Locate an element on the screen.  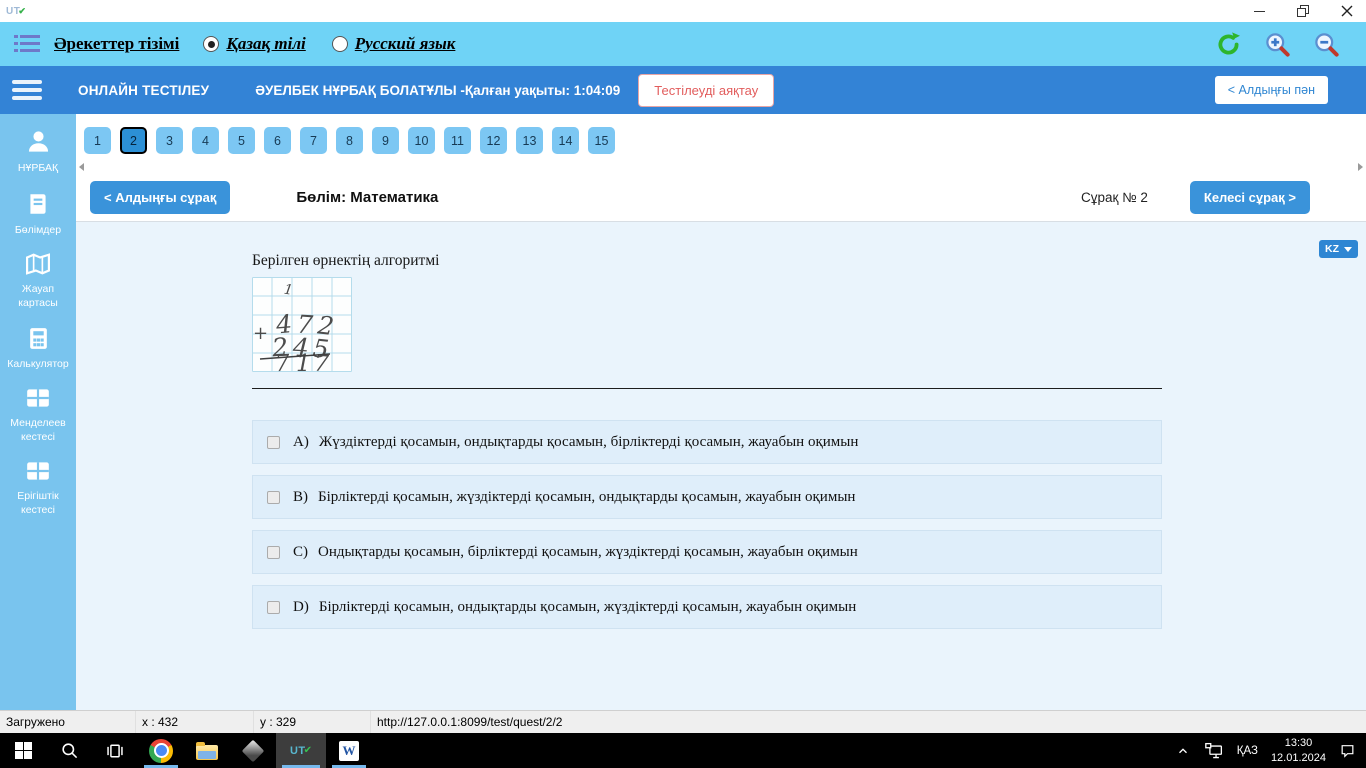
sidebar-item-answer-map: Жауап картасы is located at coordinates (38, 281).